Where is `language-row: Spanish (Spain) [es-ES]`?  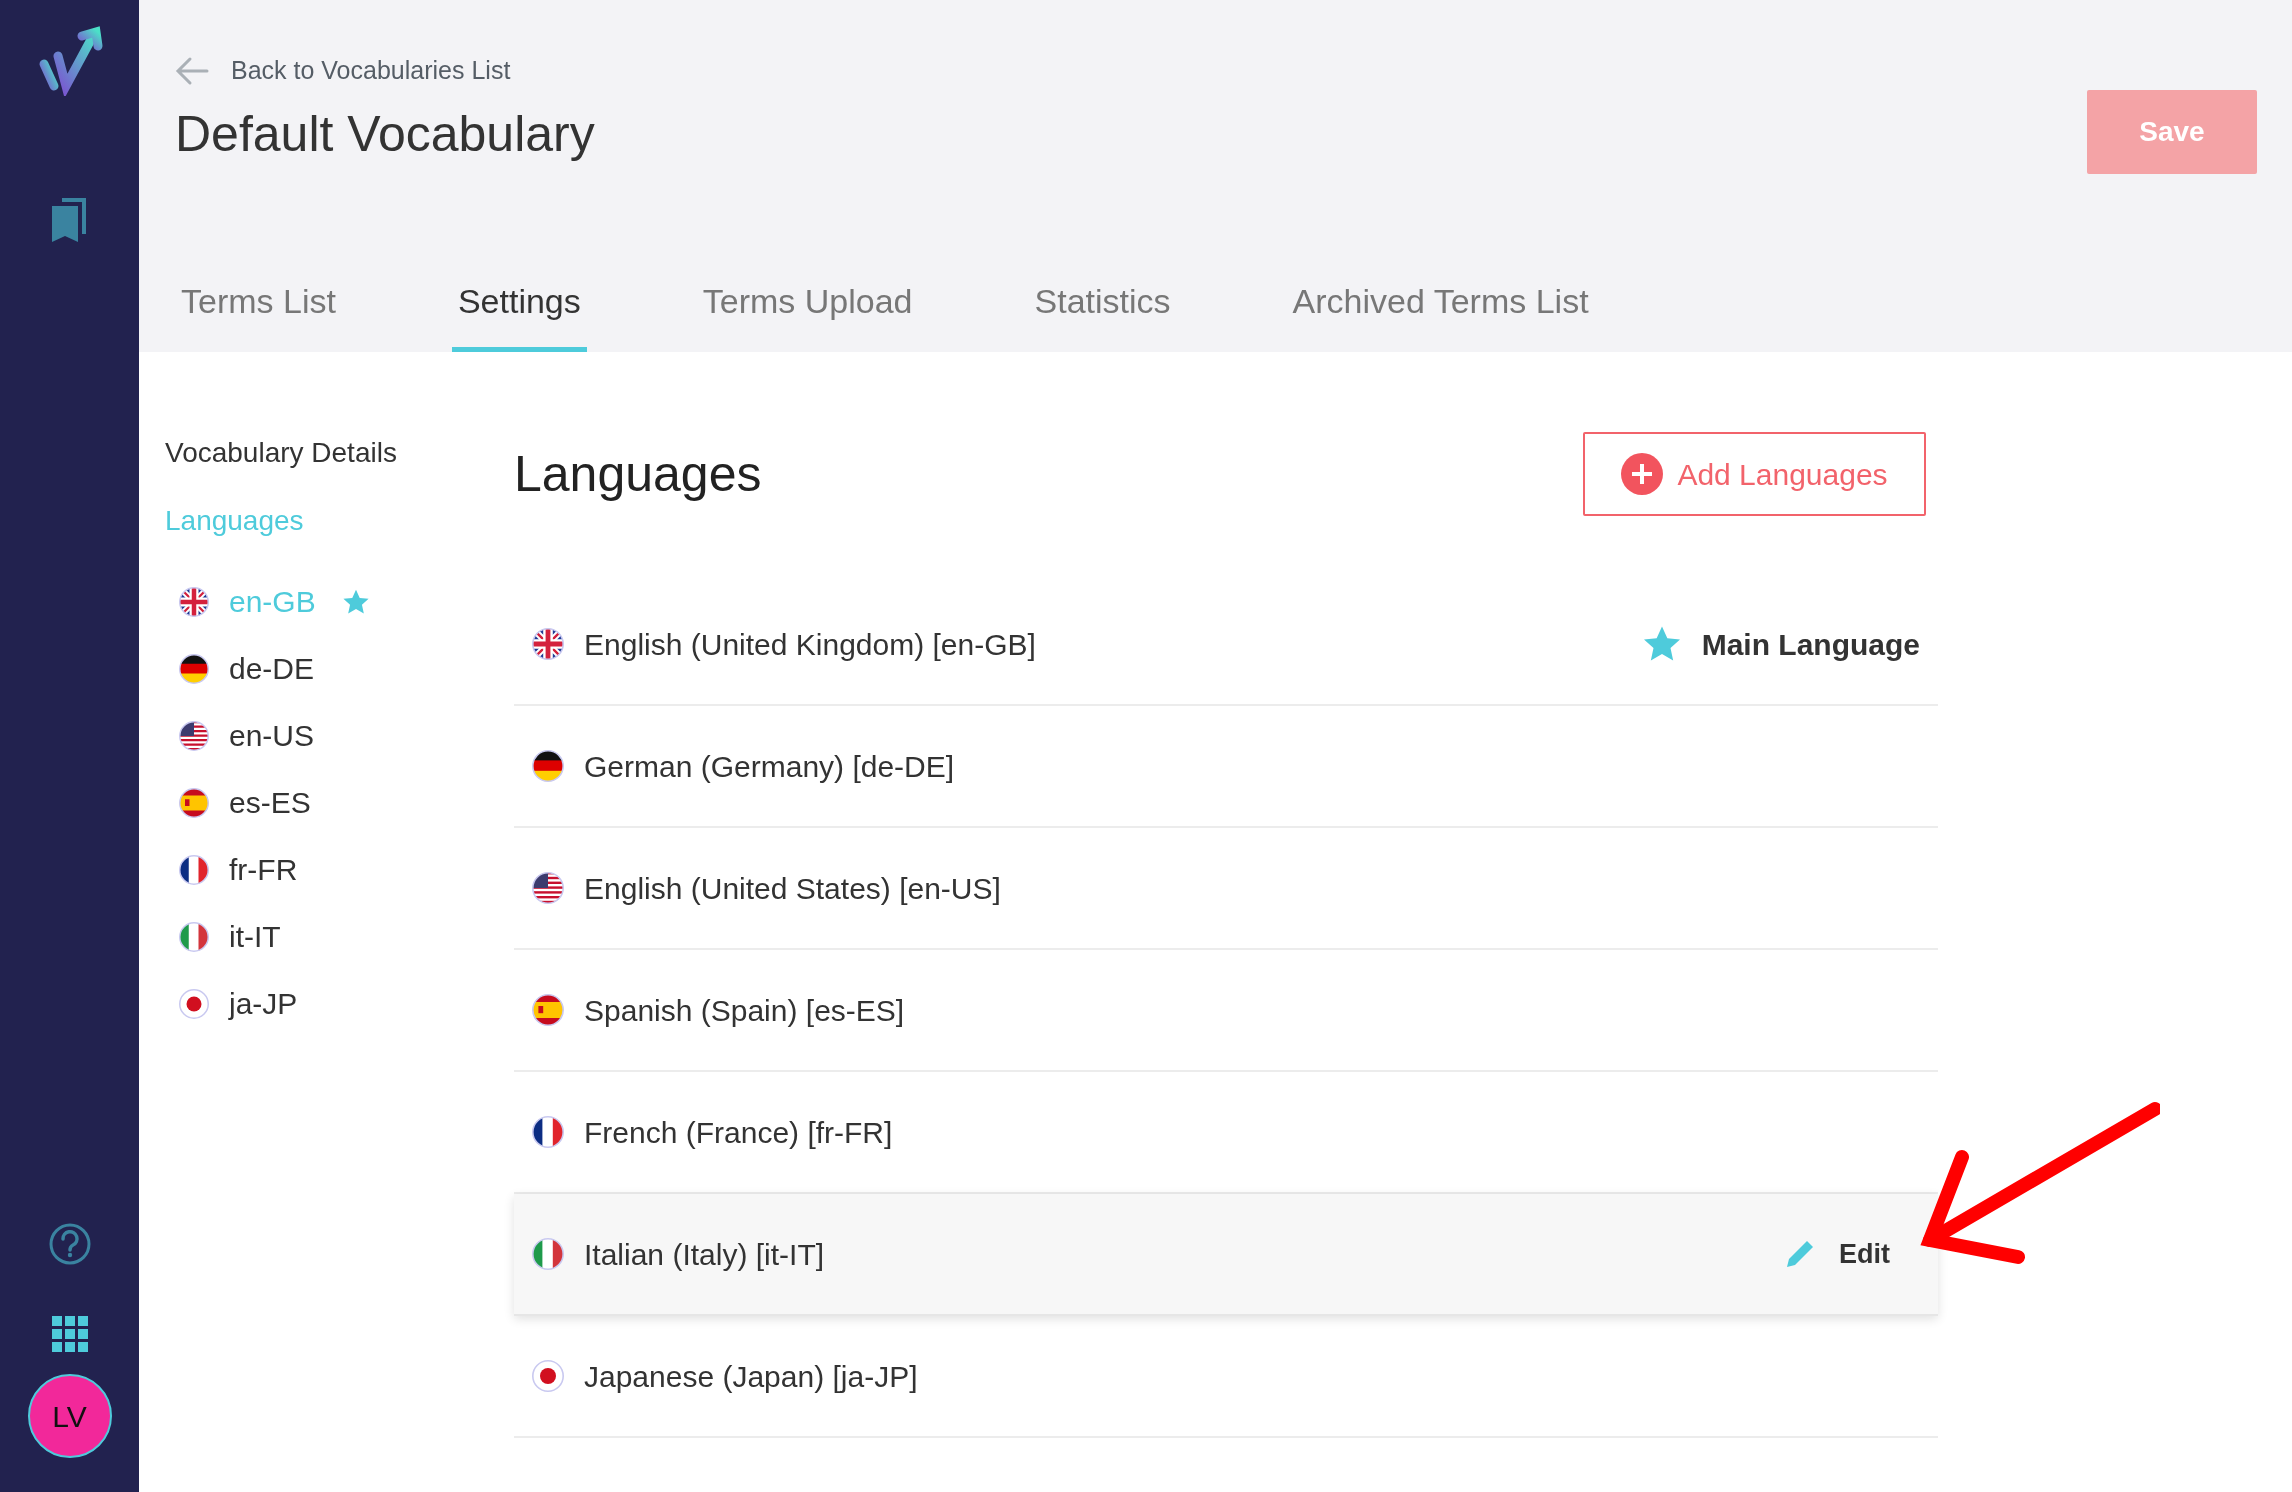 language-row: Spanish (Spain) [es-ES] is located at coordinates (1226, 1011).